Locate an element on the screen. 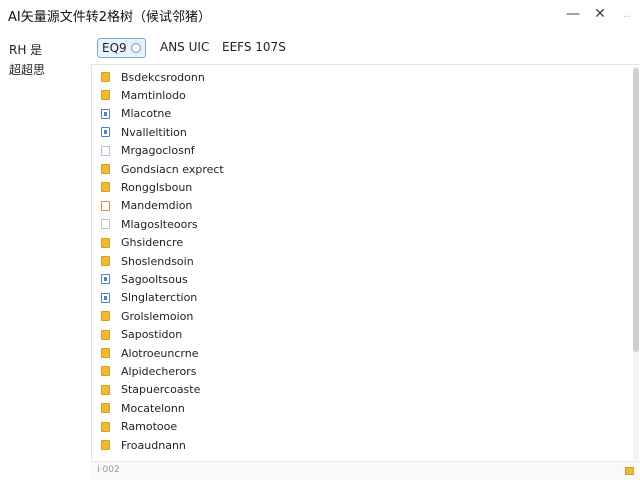 The width and height of the screenshot is (640, 480). tab-eq9: EQ9 is located at coordinates (121, 48).